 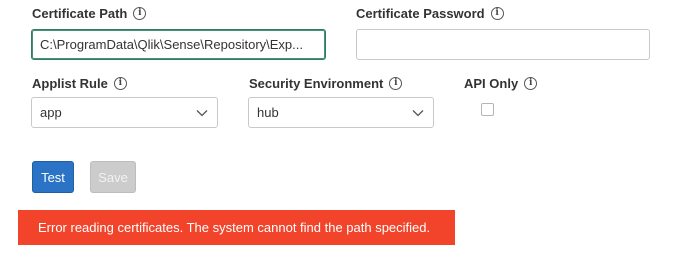 I want to click on test-button: Test, so click(x=53, y=177).